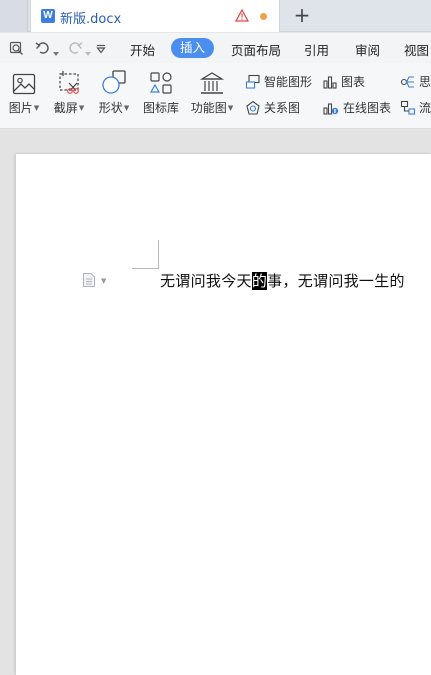  Describe the element at coordinates (316, 49) in the screenshot. I see `menu-references: 引用` at that location.